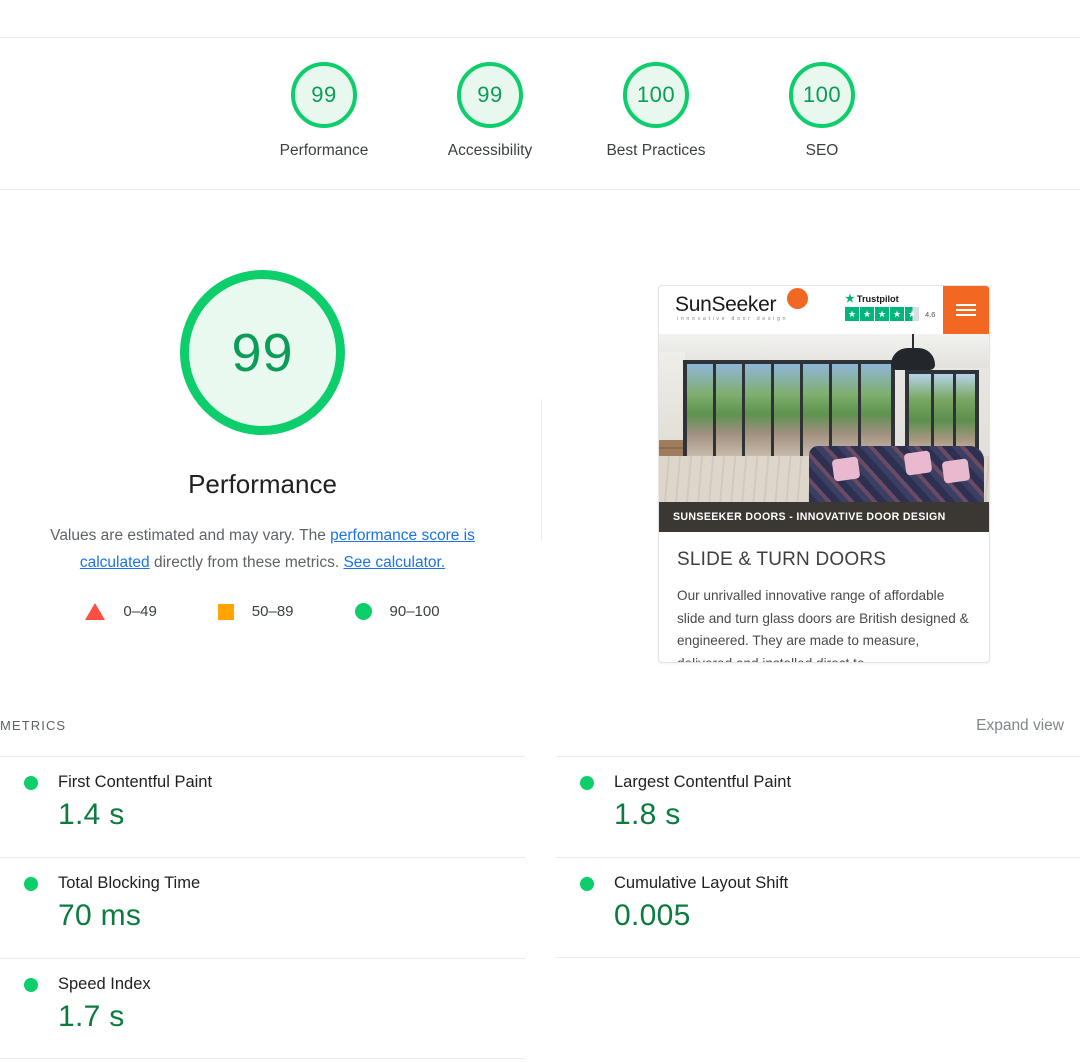 This screenshot has width=1080, height=1062. I want to click on page-title: Performance, so click(262, 484).